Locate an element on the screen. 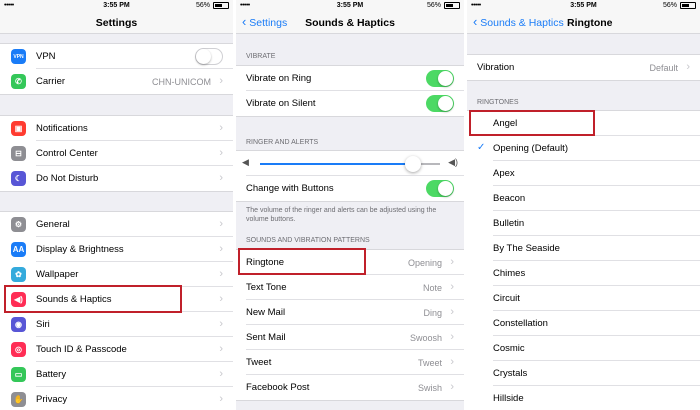 The height and width of the screenshot is (410, 700). ringer-group: ◀ ◀) Change with Buttons is located at coordinates (350, 176).